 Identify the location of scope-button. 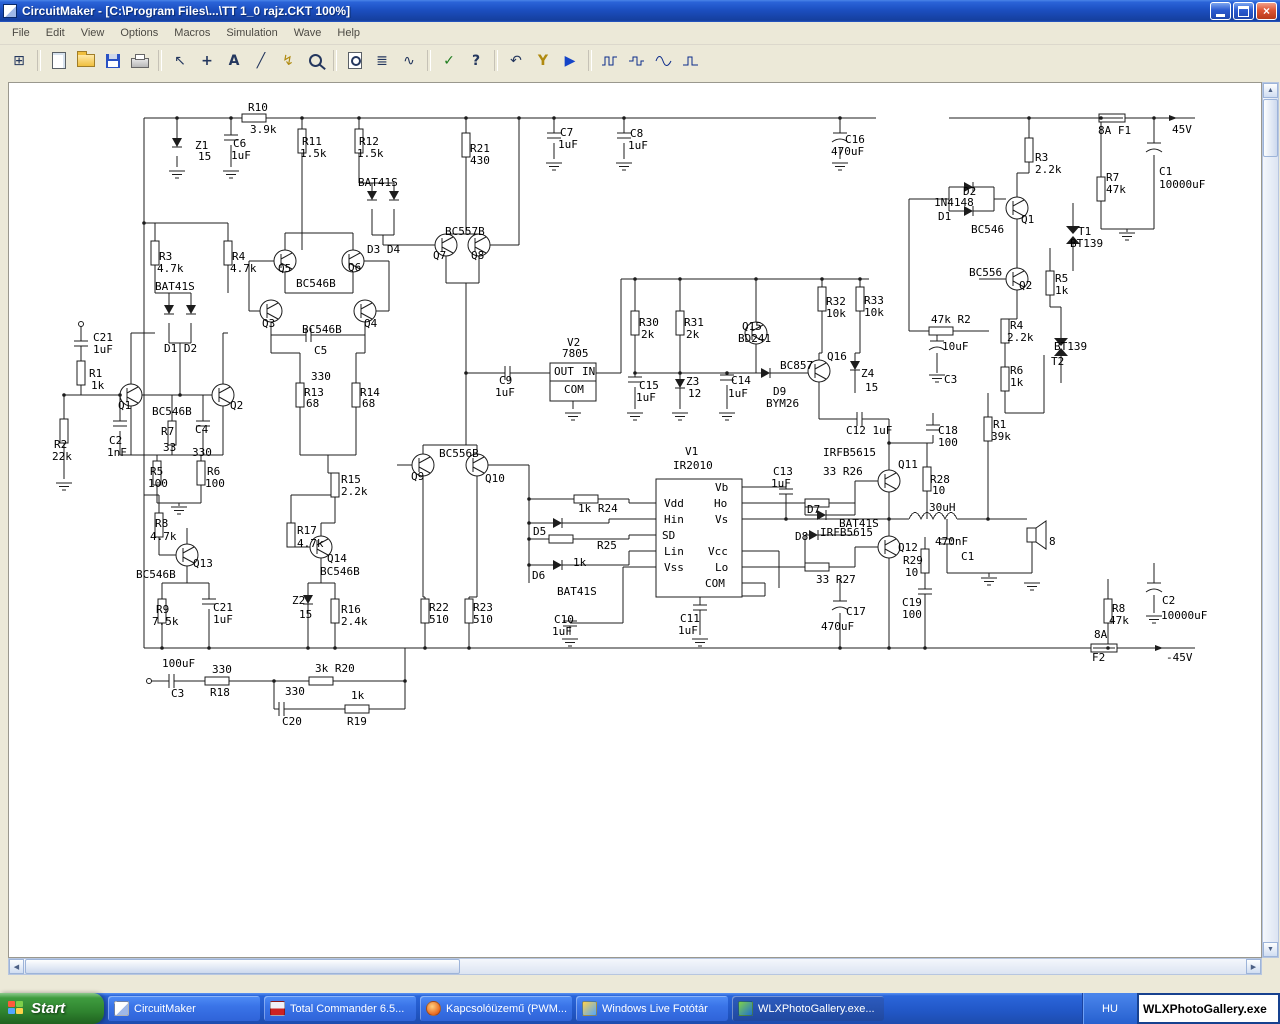
(637, 60).